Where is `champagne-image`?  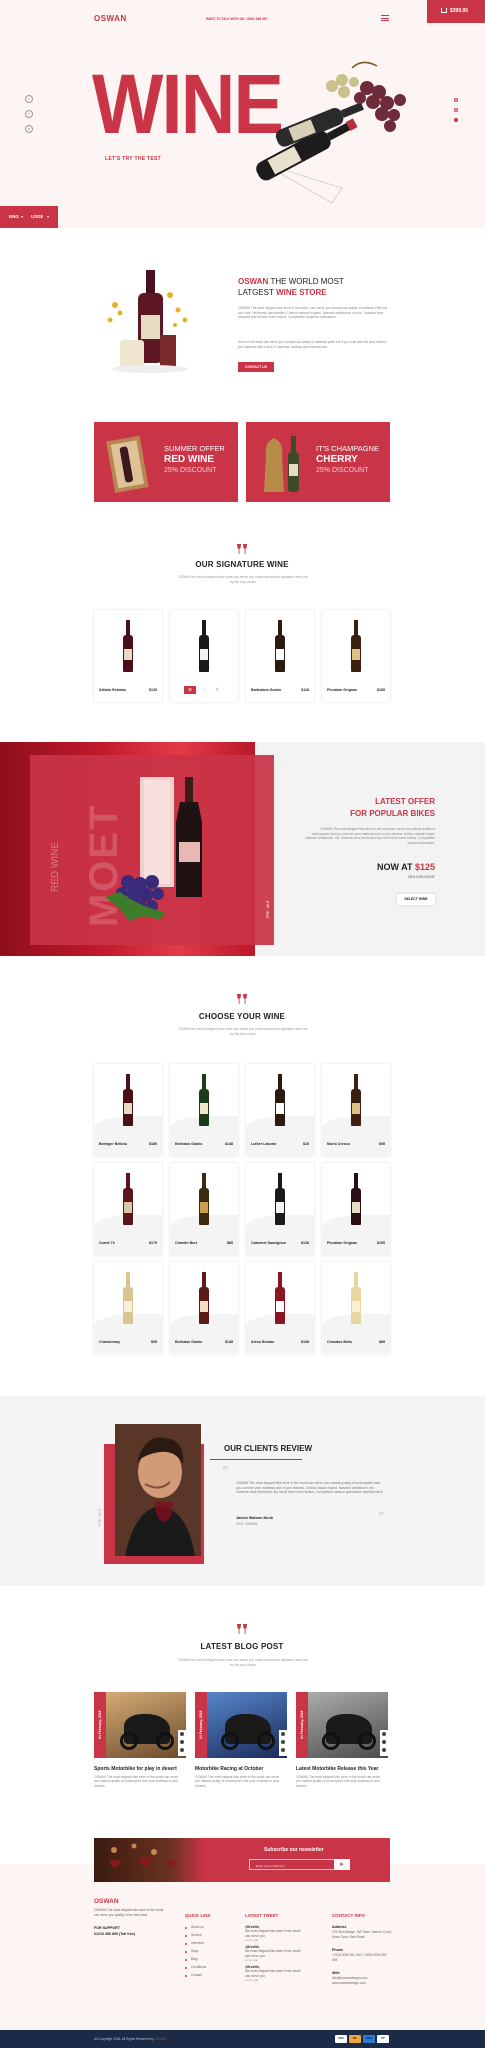
champagne-image is located at coordinates (281, 464).